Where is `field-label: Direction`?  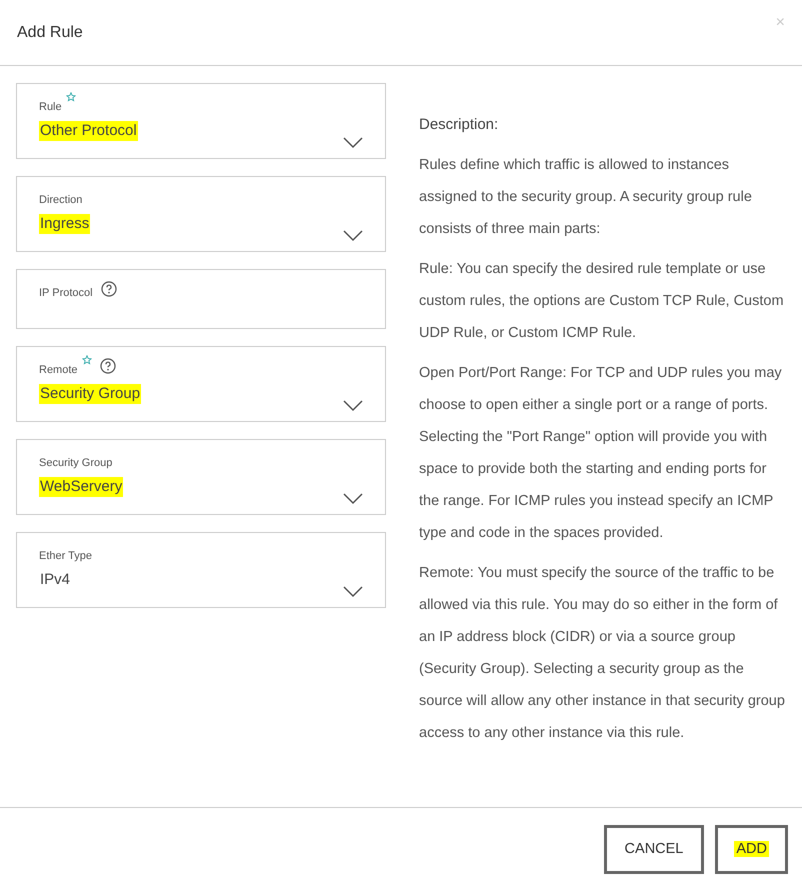
field-label: Direction is located at coordinates (60, 200).